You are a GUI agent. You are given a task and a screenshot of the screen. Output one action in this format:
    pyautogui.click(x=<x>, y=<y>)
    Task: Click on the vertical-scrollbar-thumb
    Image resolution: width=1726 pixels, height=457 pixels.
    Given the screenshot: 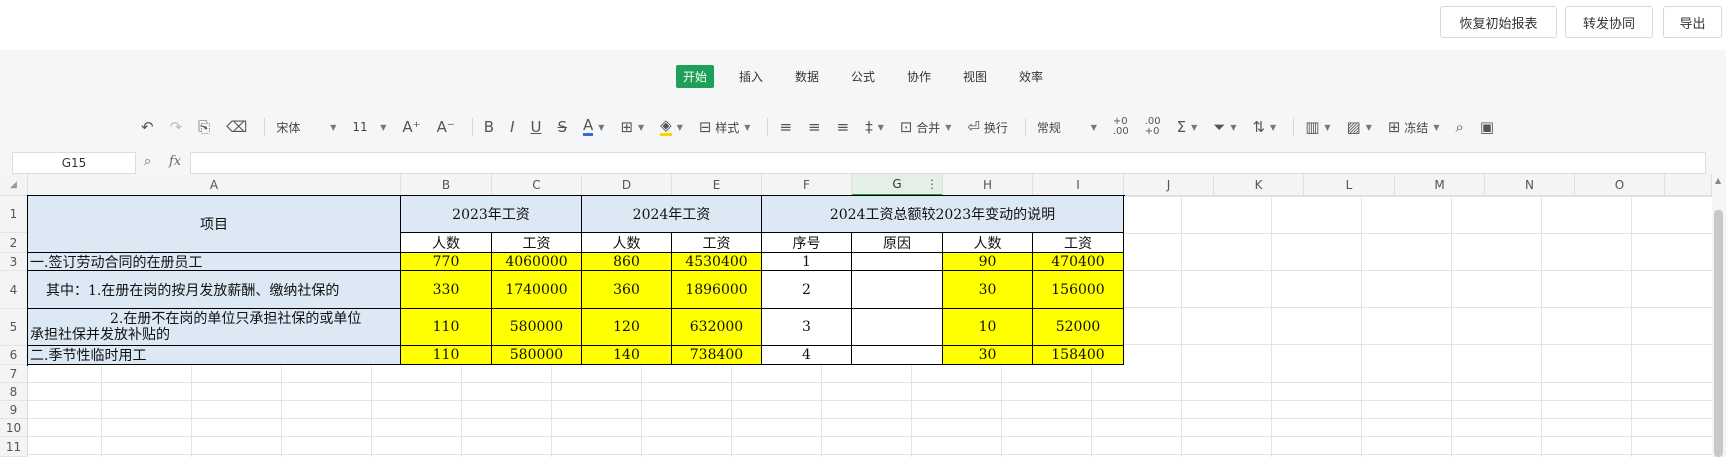 What is the action you would take?
    pyautogui.click(x=1718, y=333)
    